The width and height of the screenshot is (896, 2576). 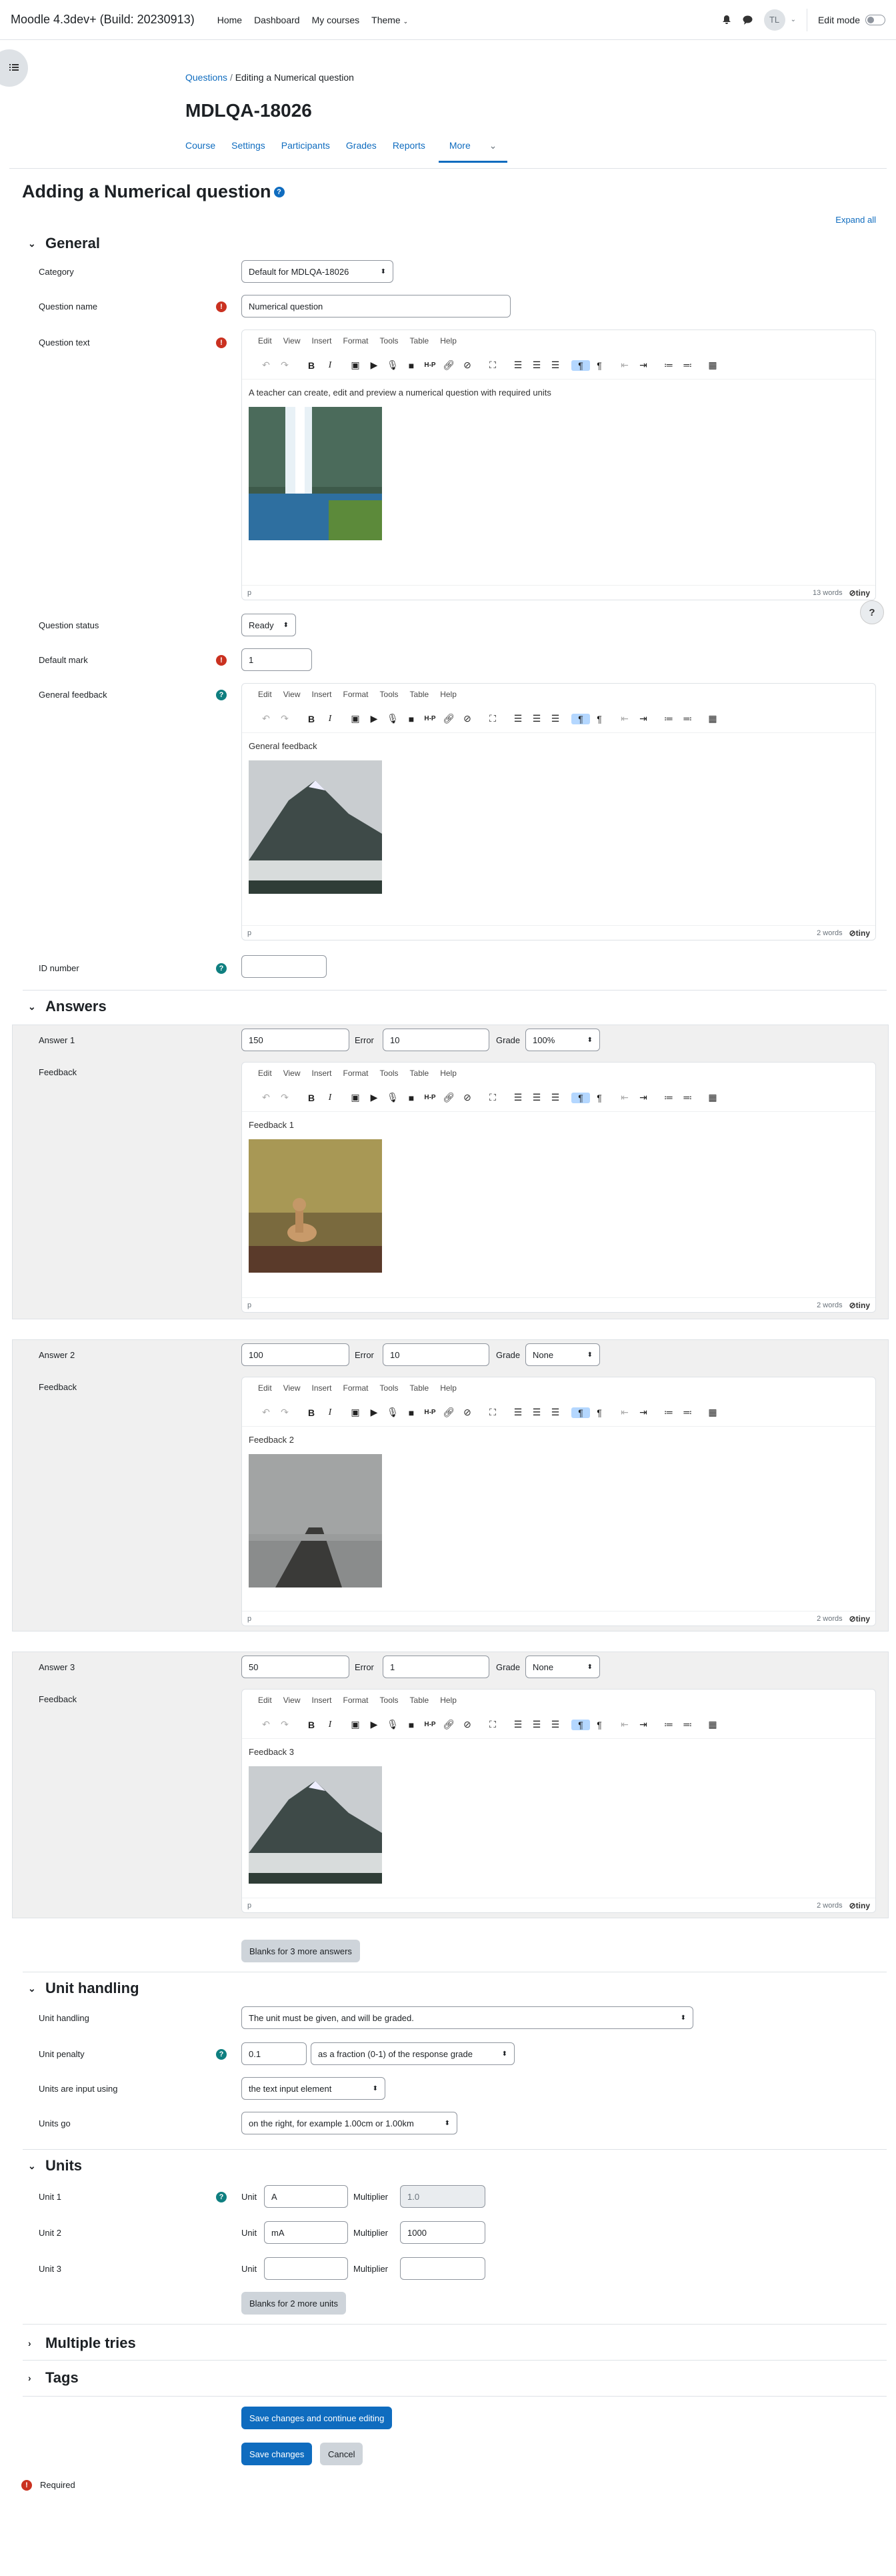 What do you see at coordinates (436, 1667) in the screenshot?
I see `error-input: 1` at bounding box center [436, 1667].